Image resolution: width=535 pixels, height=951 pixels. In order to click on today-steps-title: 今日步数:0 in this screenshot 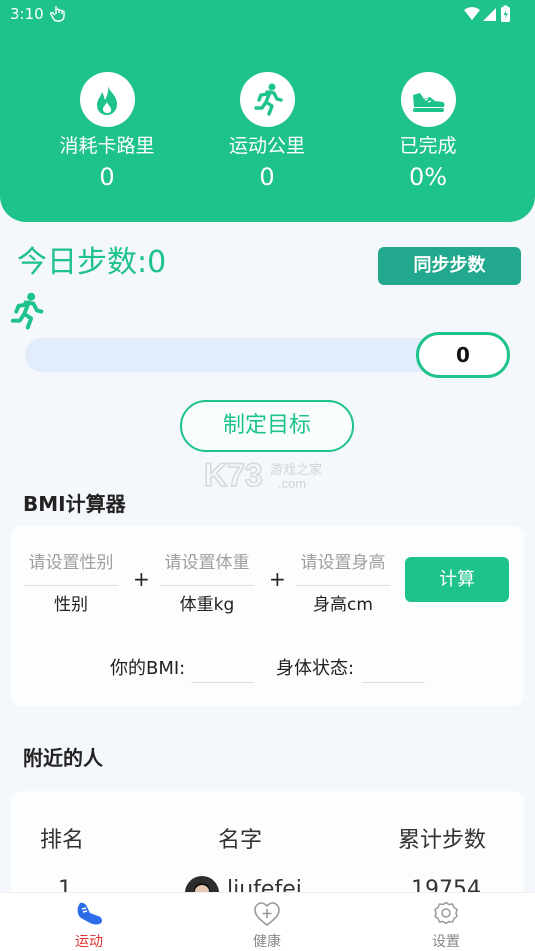, I will do `click(92, 262)`.